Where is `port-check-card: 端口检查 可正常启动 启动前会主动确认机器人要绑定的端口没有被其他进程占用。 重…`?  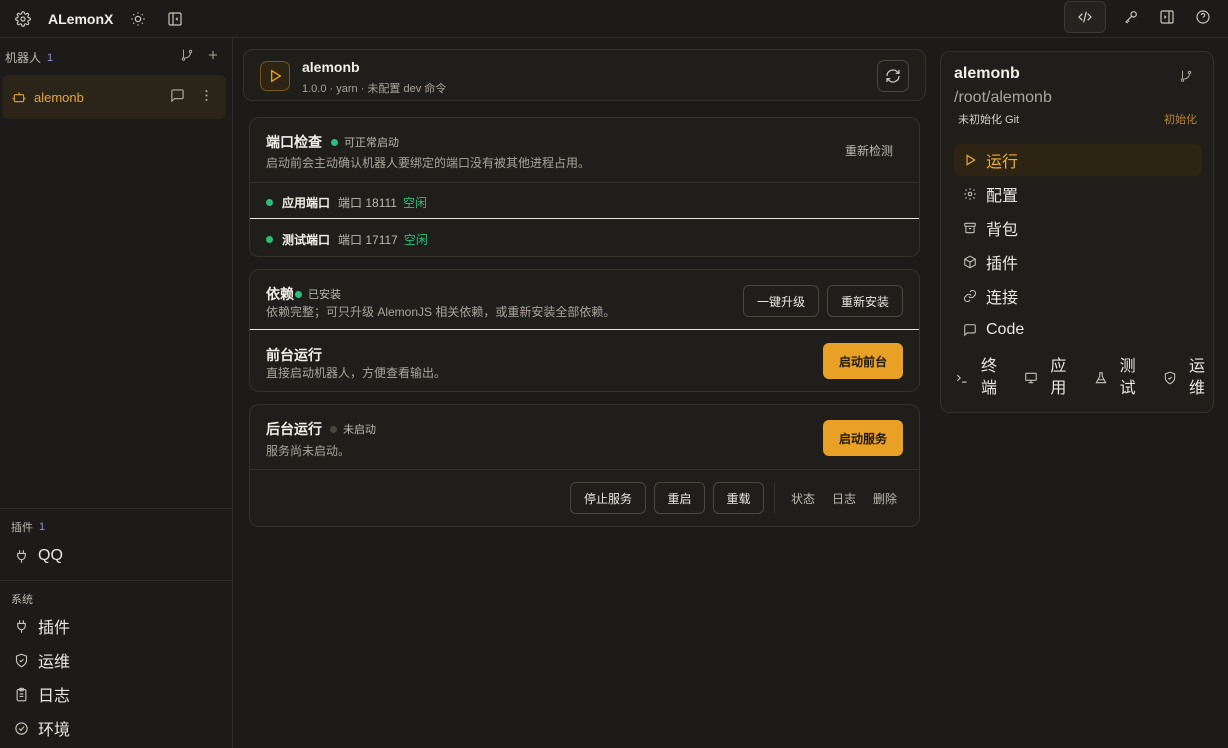
port-check-card: 端口检查 可正常启动 启动前会主动确认机器人要绑定的端口没有被其他进程占用。 重… is located at coordinates (584, 187).